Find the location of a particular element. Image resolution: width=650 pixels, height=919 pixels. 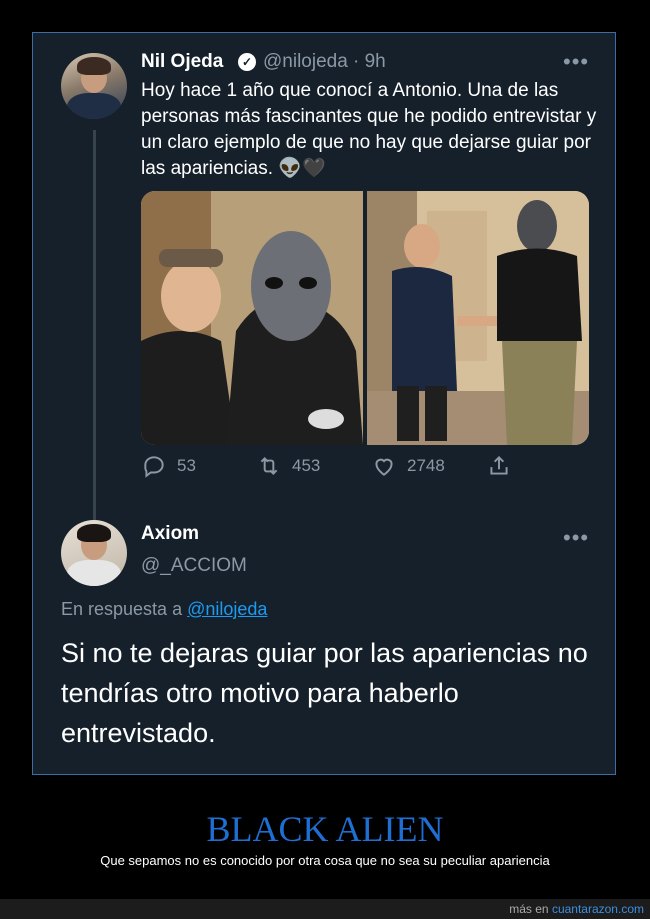

share-icon is located at coordinates (499, 465).